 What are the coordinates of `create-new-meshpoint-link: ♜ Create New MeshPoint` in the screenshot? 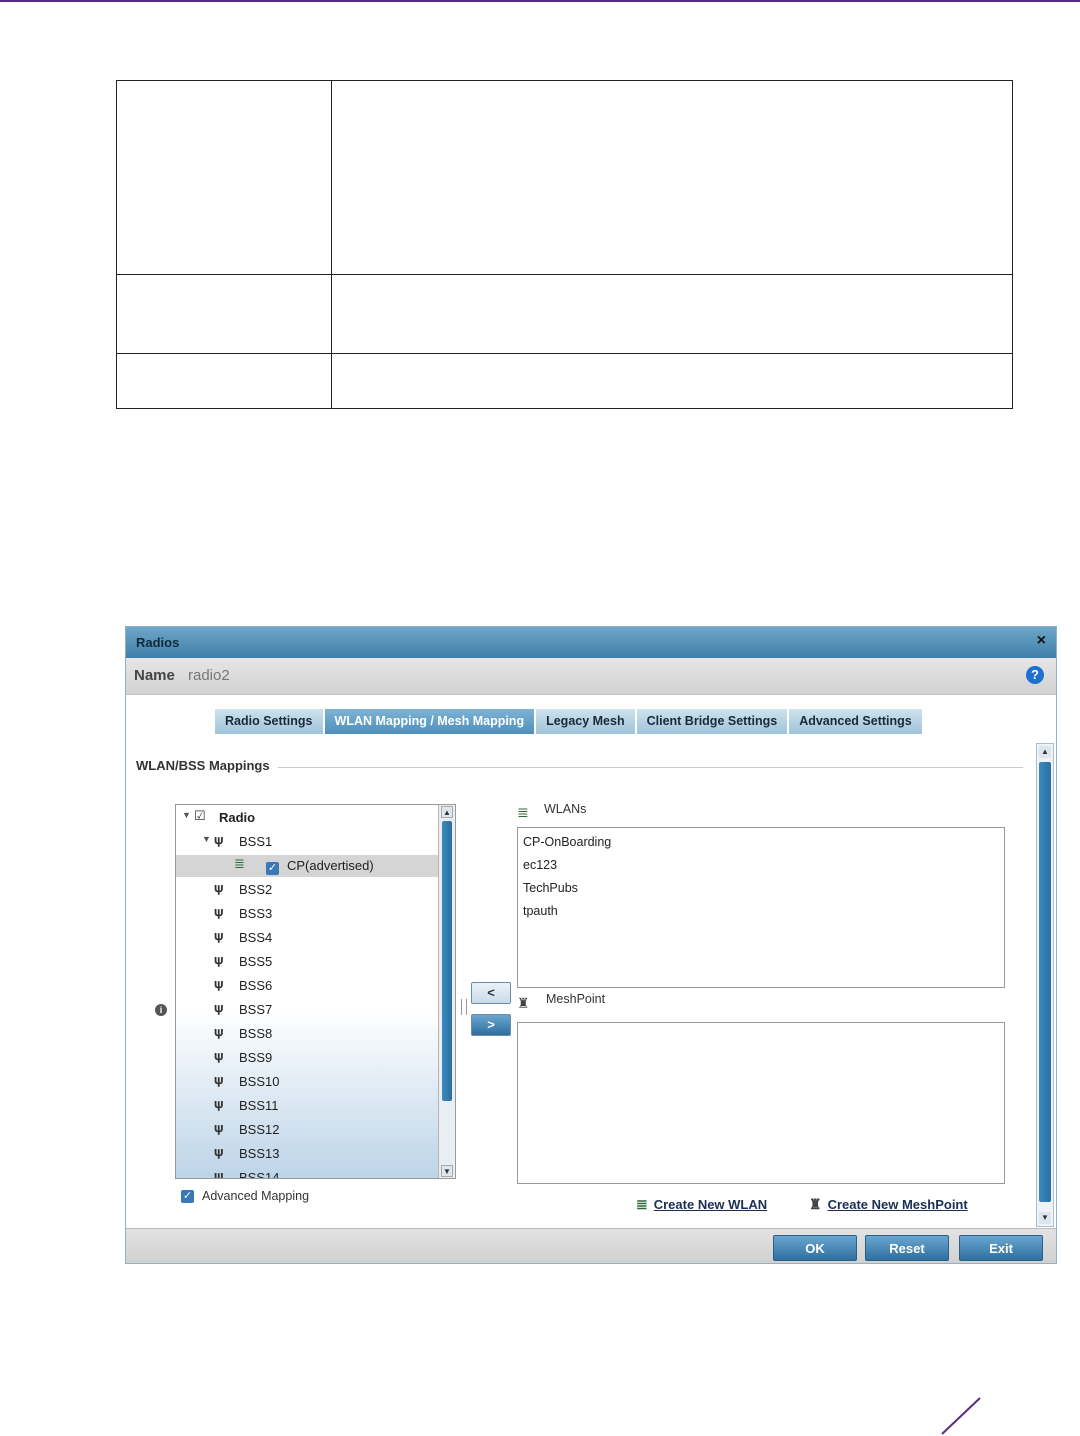 It's located at (888, 1204).